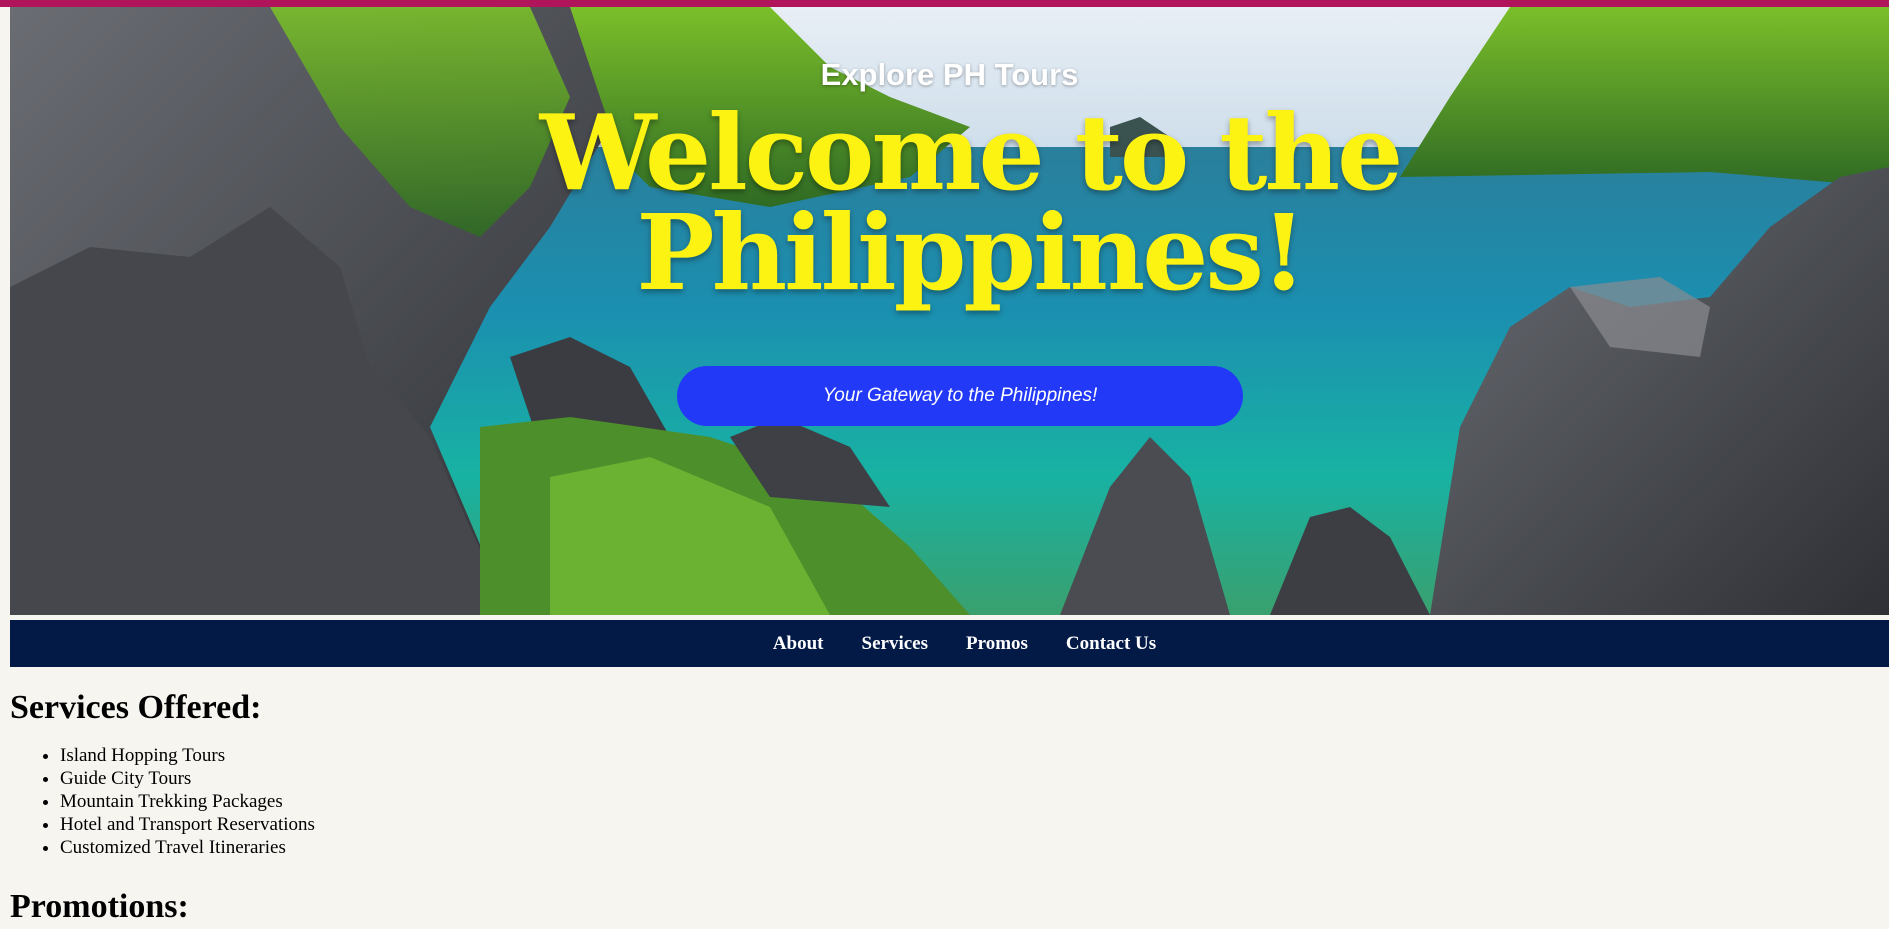 Image resolution: width=1889 pixels, height=929 pixels. Describe the element at coordinates (970, 824) in the screenshot. I see `list-item: Hotel and Transport Reservations` at that location.